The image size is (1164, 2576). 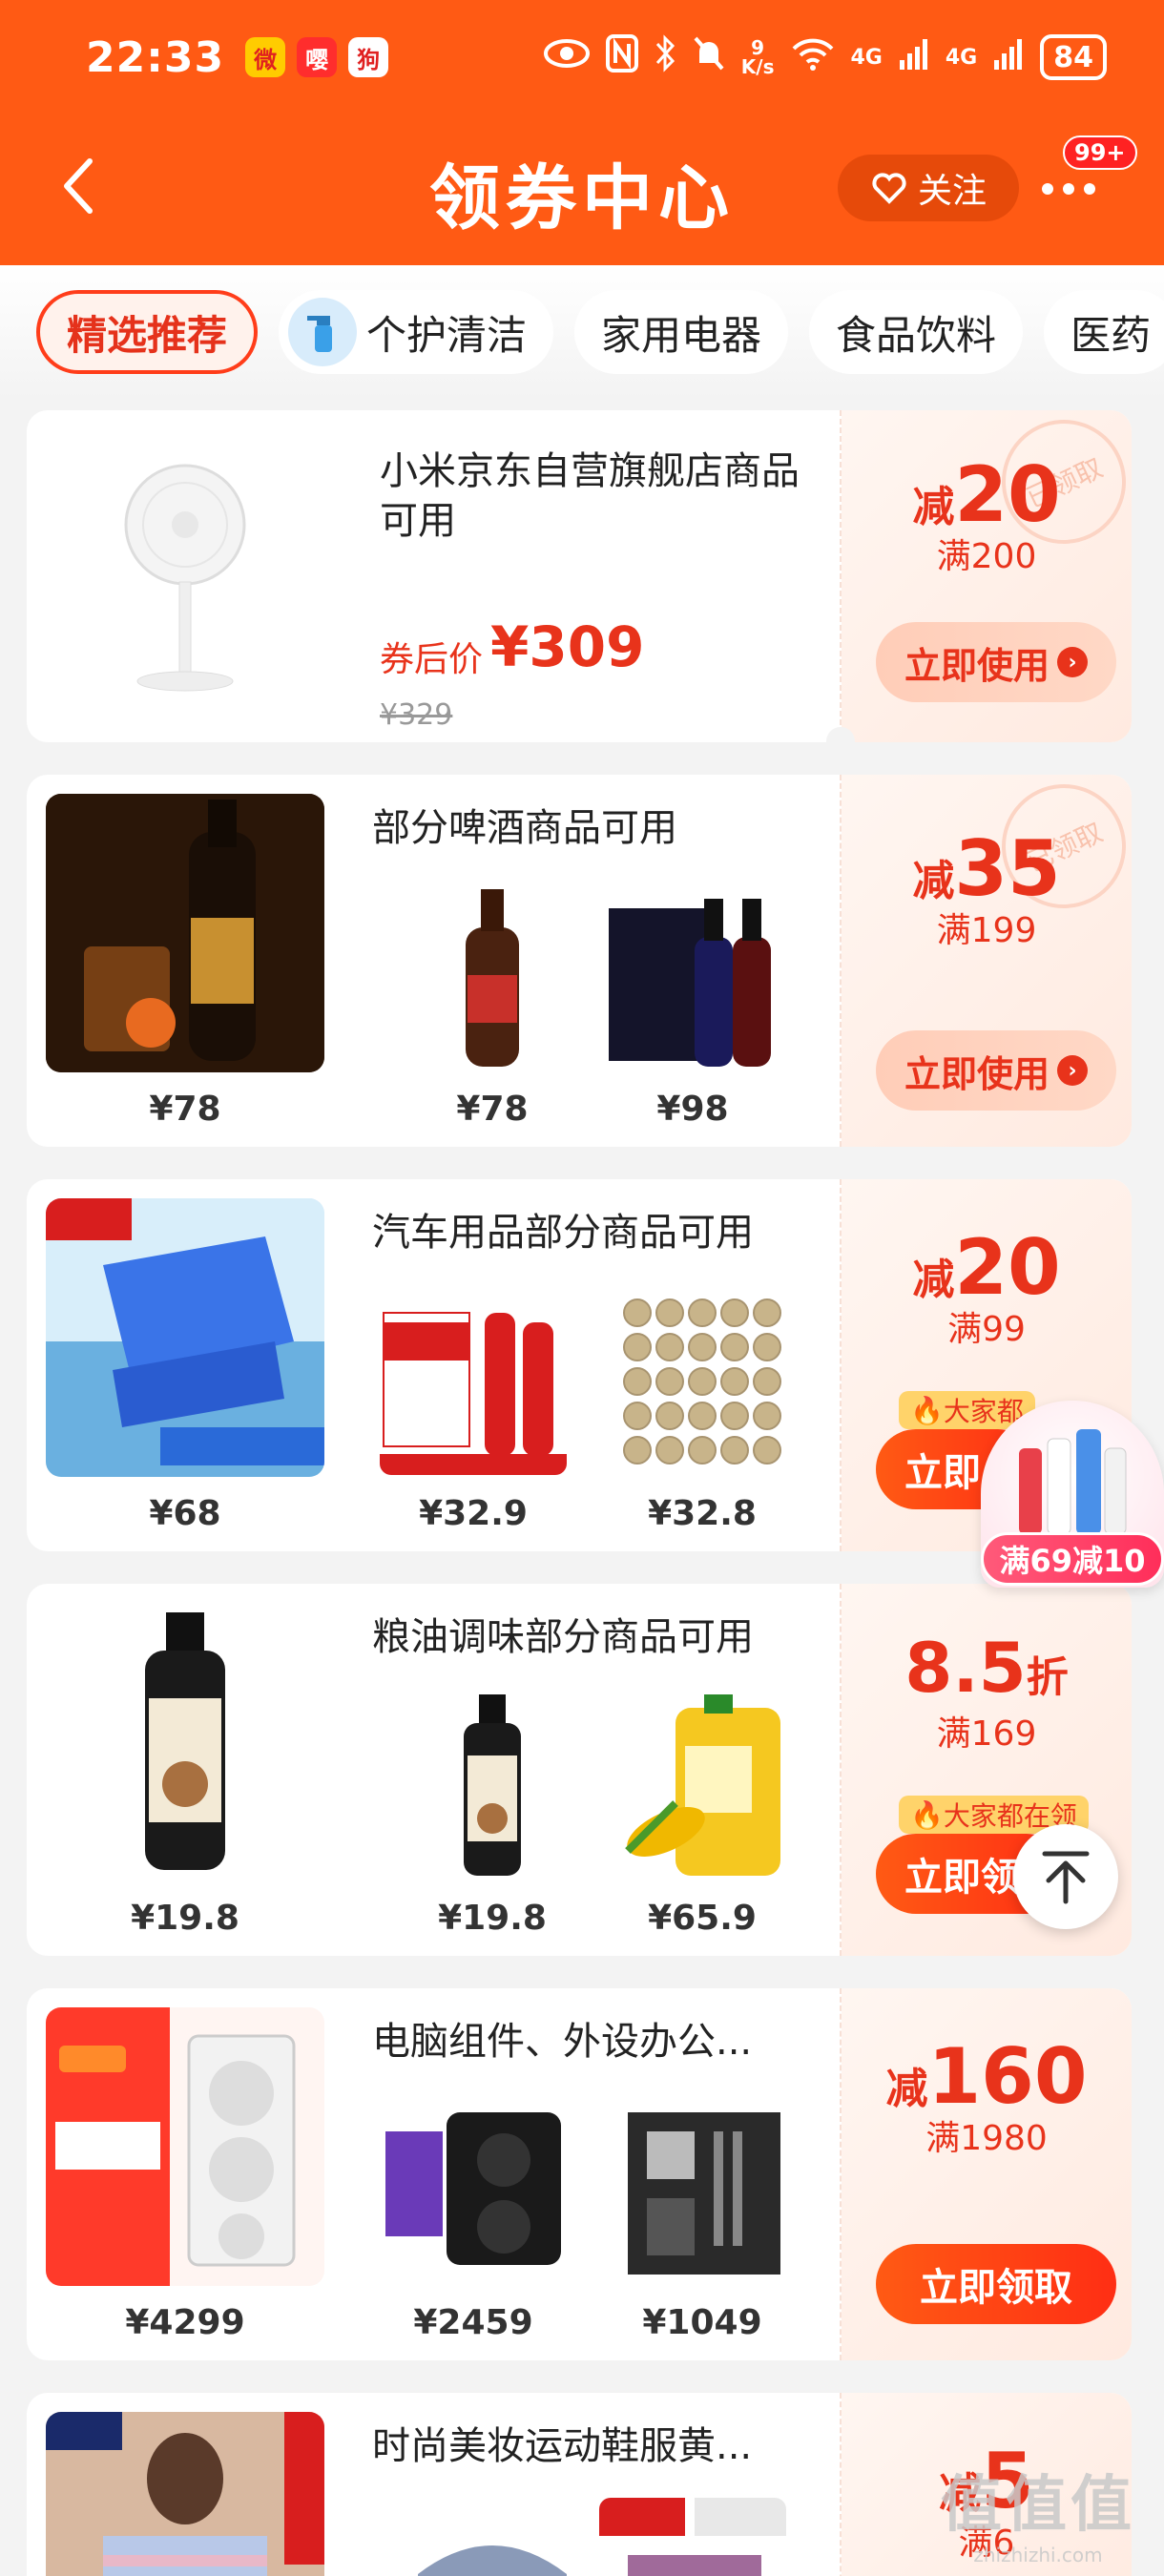 What do you see at coordinates (986, 930) in the screenshot?
I see `coupon-threshold: 满199` at bounding box center [986, 930].